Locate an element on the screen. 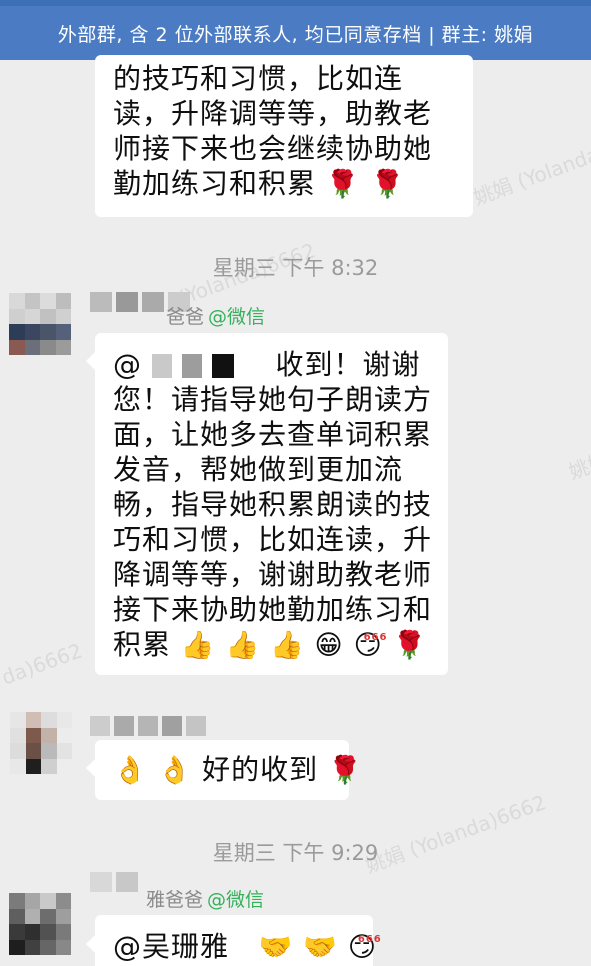 This screenshot has height=966, width=591. external-group-banner: 外部群, 含 2 位外部联系人, 均已同意存档 | 群主: 姚娟 is located at coordinates (295, 33).